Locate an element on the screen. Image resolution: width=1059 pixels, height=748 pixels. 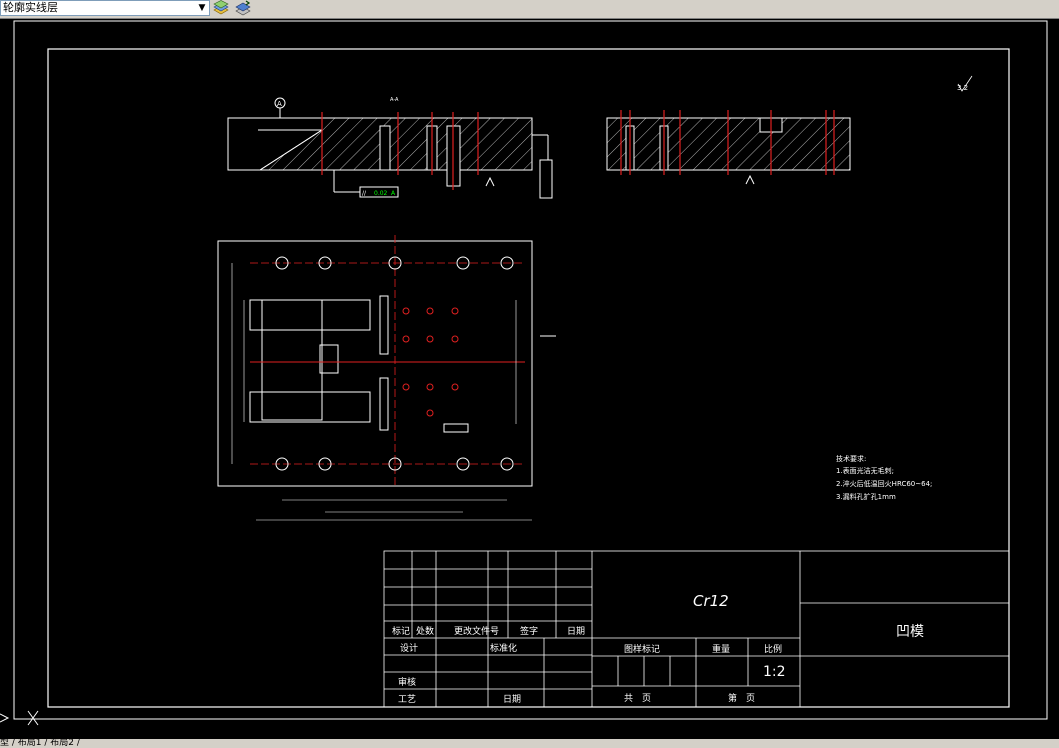
section-view-a-a: A-A A // 0.02 A is located at coordinates (390, 148).